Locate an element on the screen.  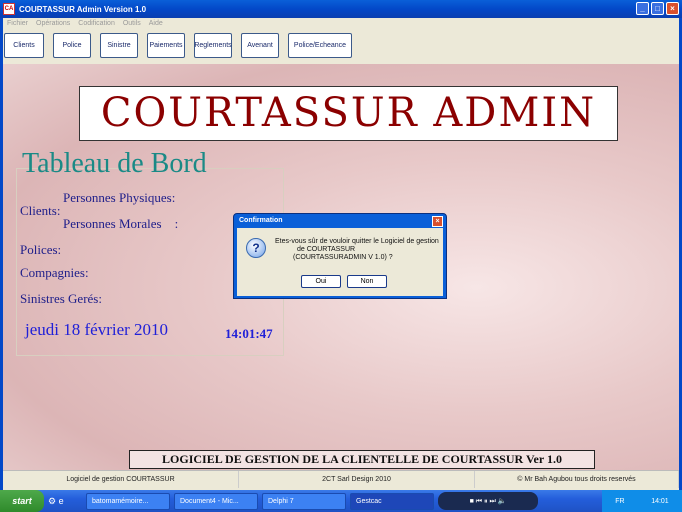
status-app: Logiciel de gestion COURTASSUR is located at coordinates (121, 479).